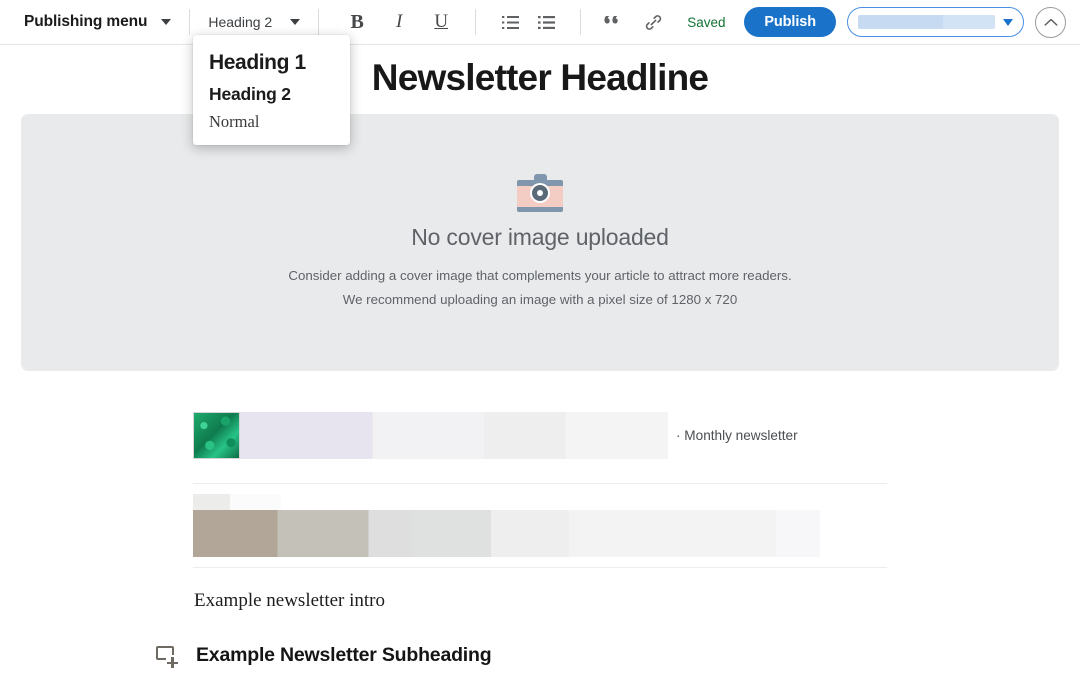 The height and width of the screenshot is (679, 1080). I want to click on article-headline: Newsletter Headline, so click(540, 78).